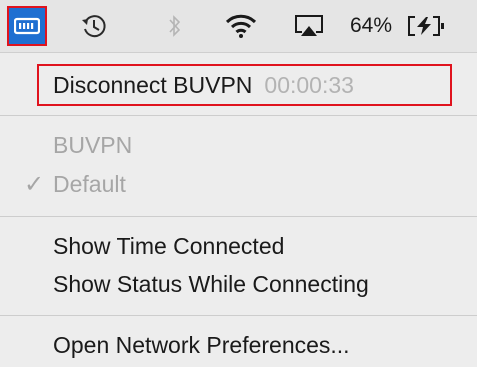 Image resolution: width=477 pixels, height=367 pixels. What do you see at coordinates (89, 183) in the screenshot?
I see `configuration-label: Default` at bounding box center [89, 183].